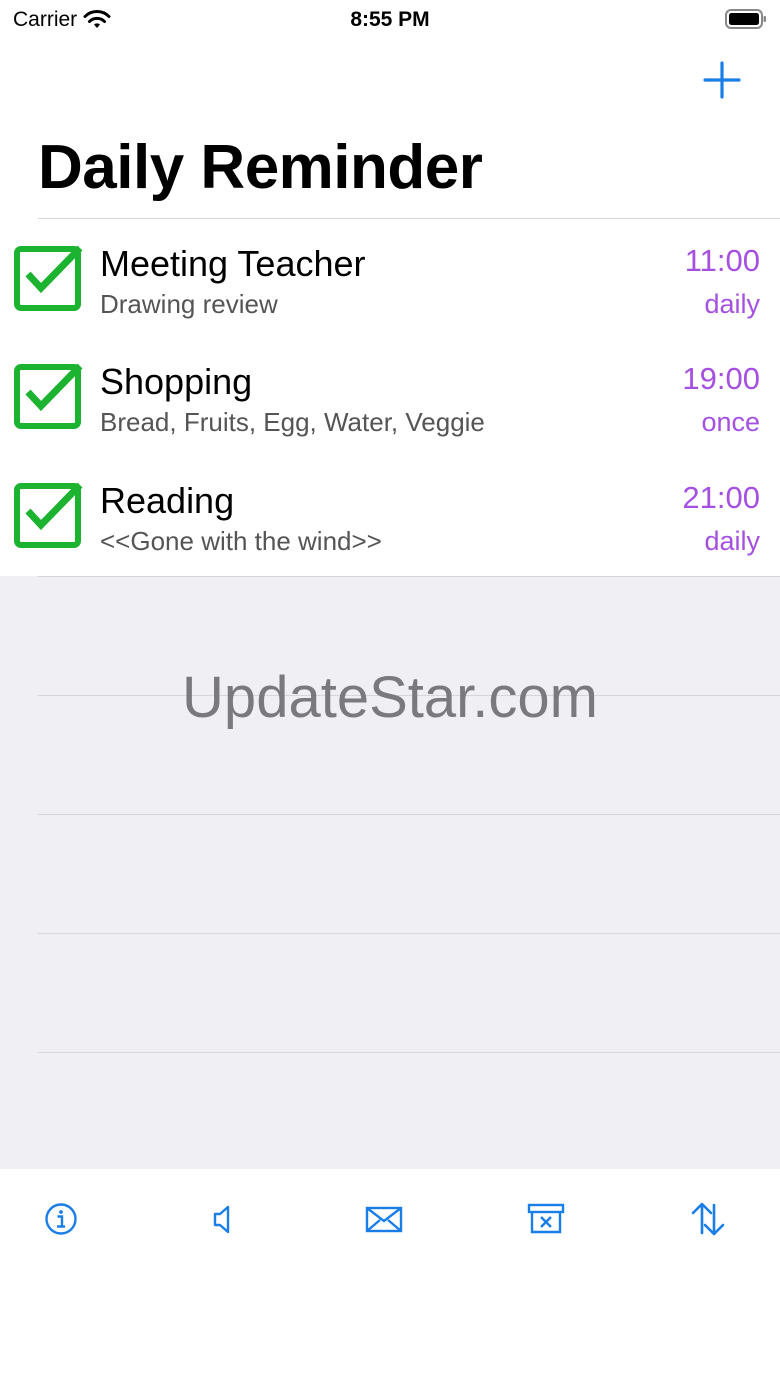 This screenshot has width=780, height=1387. Describe the element at coordinates (233, 263) in the screenshot. I see `reminder-title: Meeting Teacher` at that location.